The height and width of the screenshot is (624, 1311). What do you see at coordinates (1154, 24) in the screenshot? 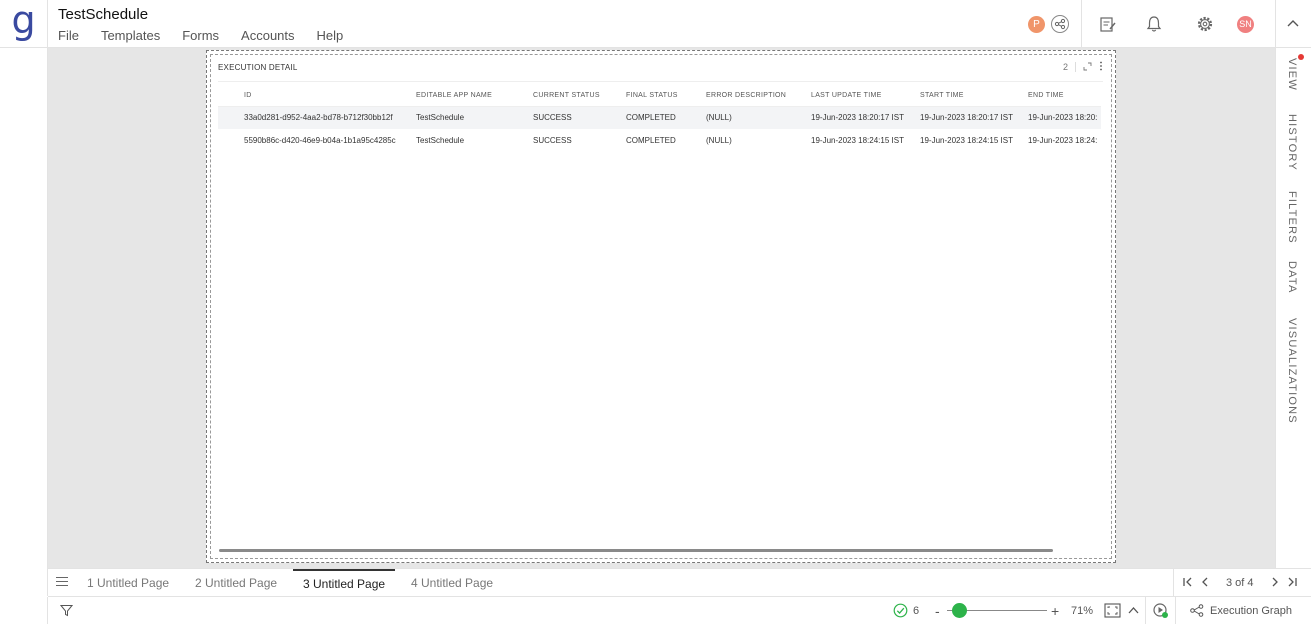
I see `bell-icon` at bounding box center [1154, 24].